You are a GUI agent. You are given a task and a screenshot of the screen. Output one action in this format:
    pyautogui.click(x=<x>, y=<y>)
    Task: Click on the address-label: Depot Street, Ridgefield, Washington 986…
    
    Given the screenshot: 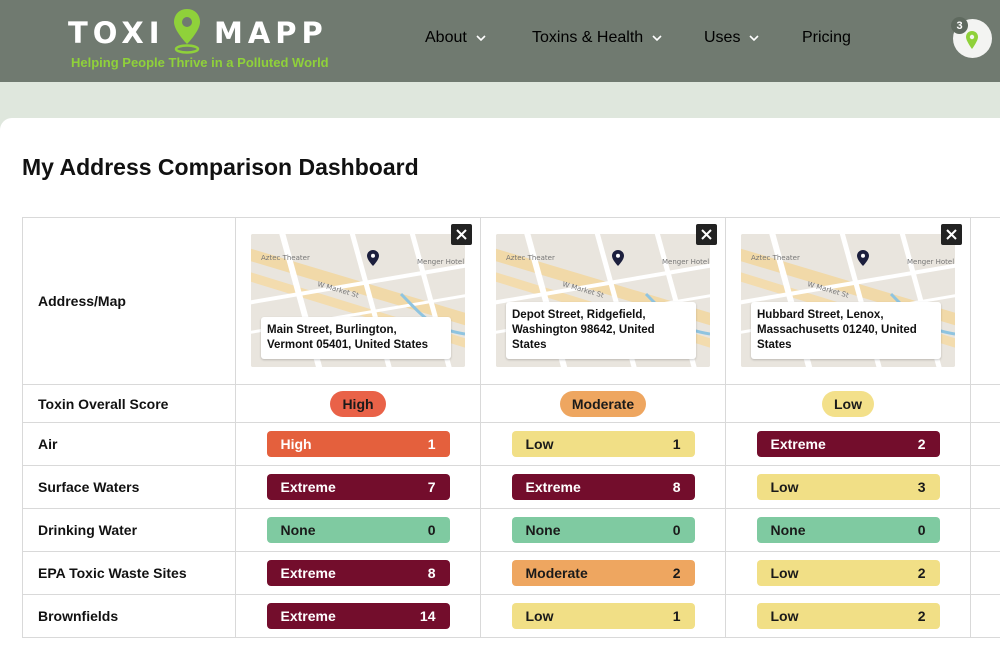 What is the action you would take?
    pyautogui.click(x=601, y=330)
    